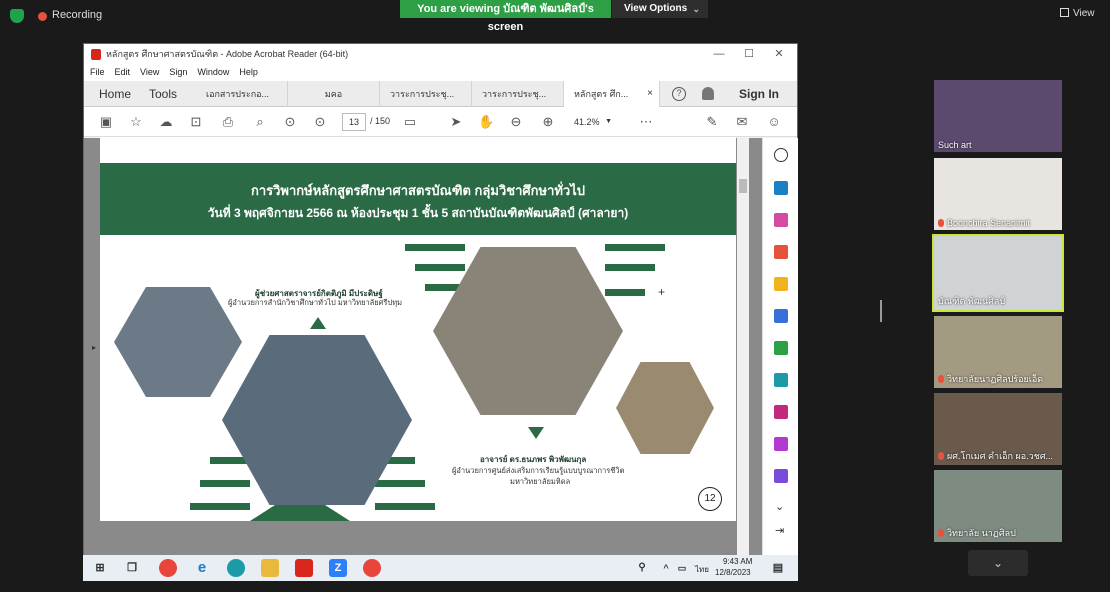  I want to click on page-up-icon: ⊙, so click(290, 122).